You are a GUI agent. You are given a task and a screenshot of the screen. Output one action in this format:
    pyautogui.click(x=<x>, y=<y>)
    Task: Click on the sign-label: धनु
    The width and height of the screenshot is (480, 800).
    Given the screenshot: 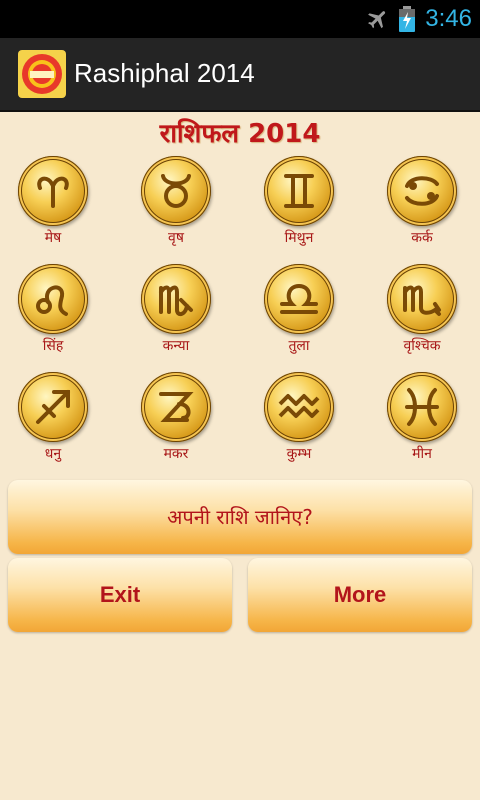 What is the action you would take?
    pyautogui.click(x=53, y=454)
    